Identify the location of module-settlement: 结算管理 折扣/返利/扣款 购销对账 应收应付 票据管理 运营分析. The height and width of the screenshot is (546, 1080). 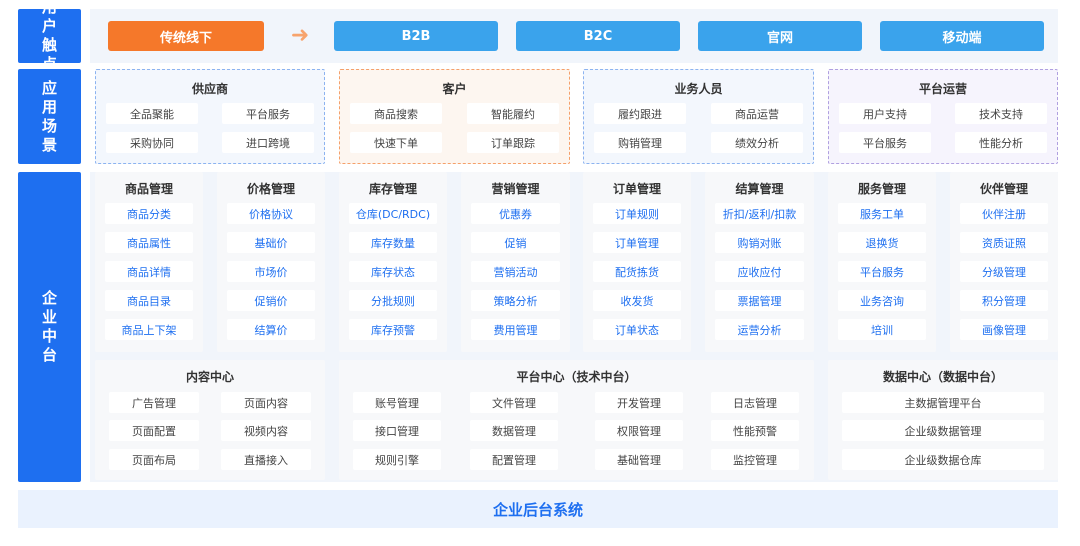
(759, 262).